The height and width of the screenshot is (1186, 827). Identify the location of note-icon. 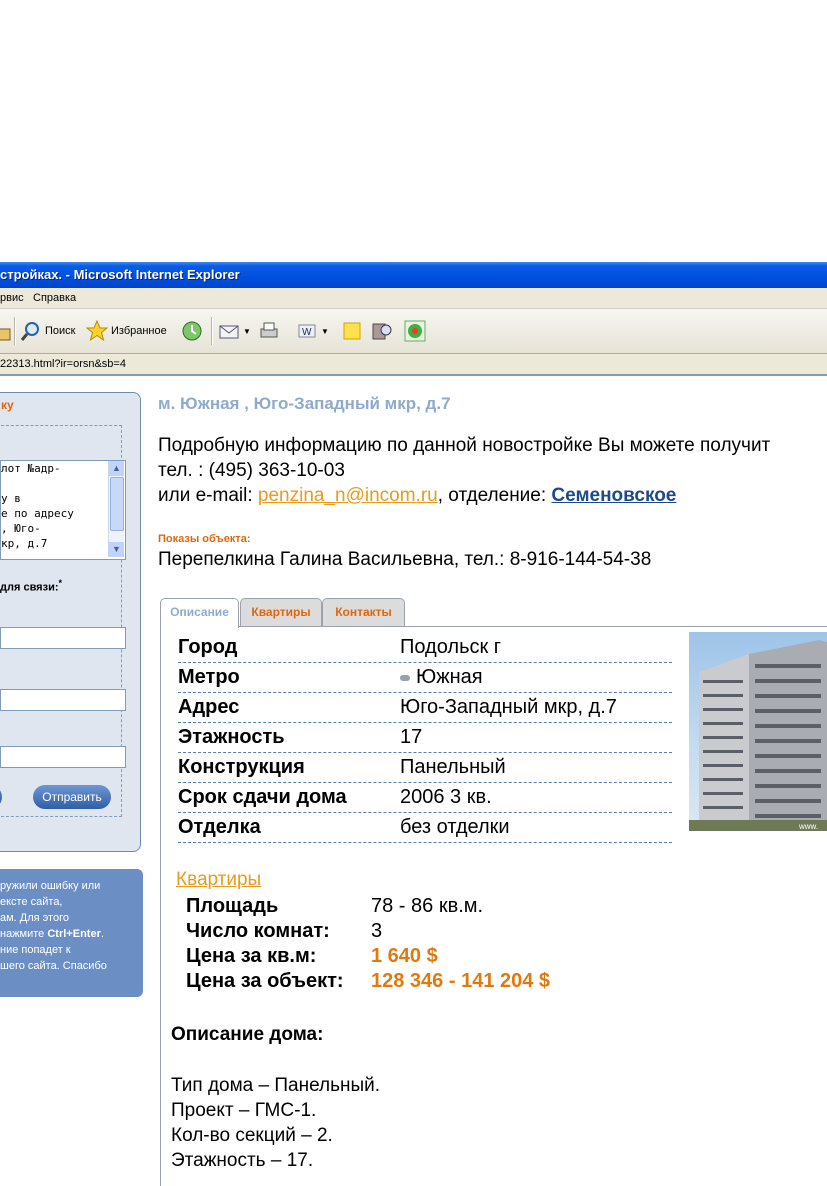
(352, 331).